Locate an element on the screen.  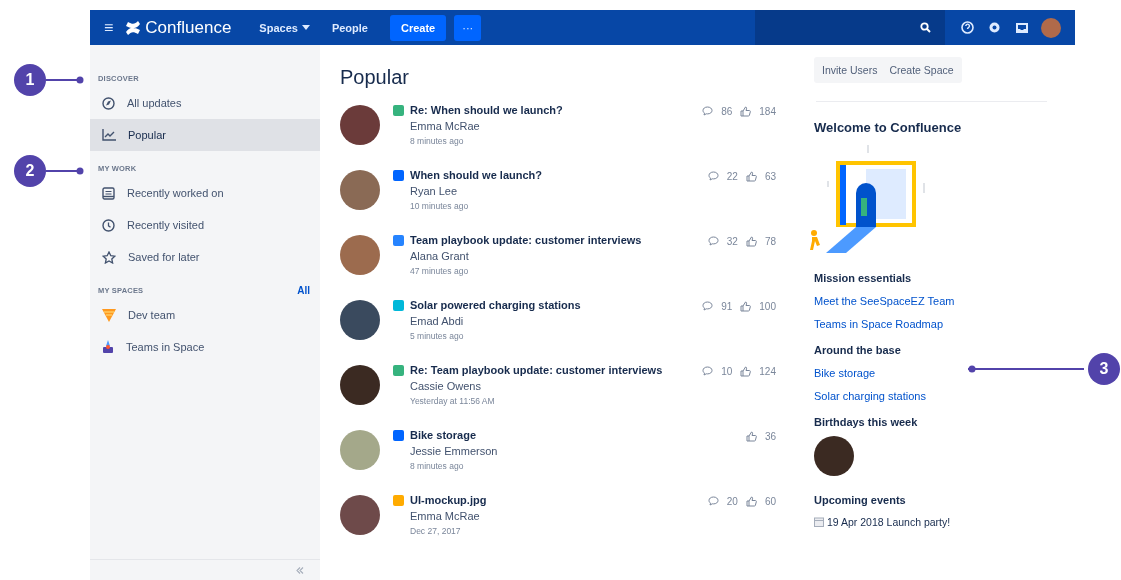
like-count: 36 is located at coordinates (770, 436).